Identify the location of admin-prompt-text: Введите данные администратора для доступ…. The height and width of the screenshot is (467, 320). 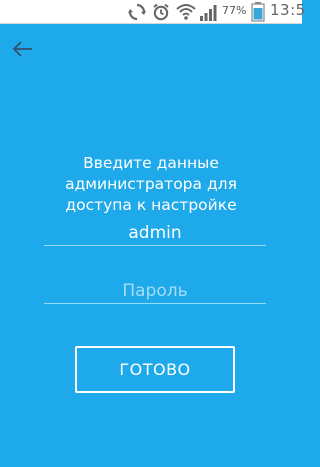
(151, 184).